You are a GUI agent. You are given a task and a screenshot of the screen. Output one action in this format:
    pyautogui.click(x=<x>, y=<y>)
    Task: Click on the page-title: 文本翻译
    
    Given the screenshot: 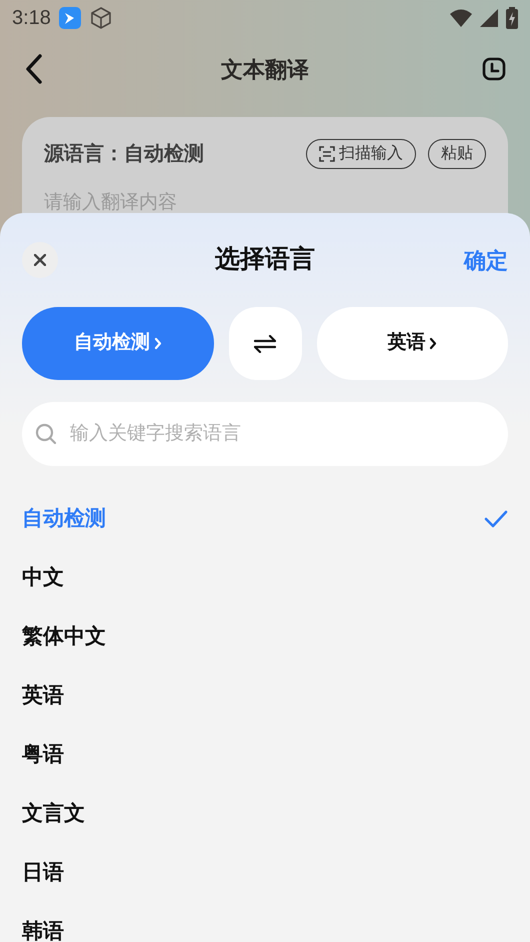 What is the action you would take?
    pyautogui.click(x=265, y=70)
    